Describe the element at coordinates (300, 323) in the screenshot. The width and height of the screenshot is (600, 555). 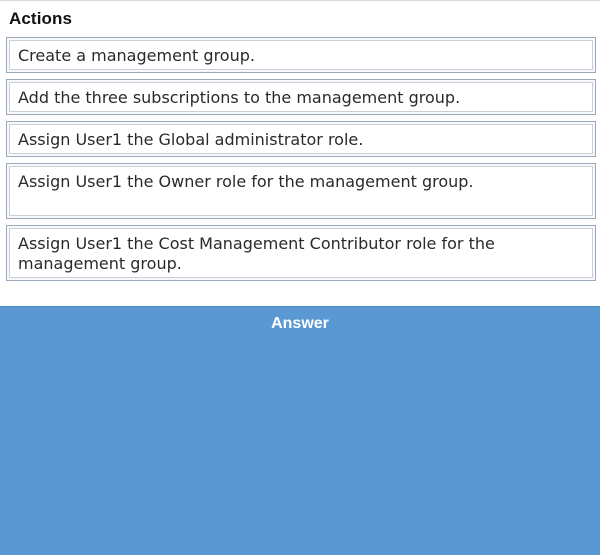
I see `answer-title: Answer` at that location.